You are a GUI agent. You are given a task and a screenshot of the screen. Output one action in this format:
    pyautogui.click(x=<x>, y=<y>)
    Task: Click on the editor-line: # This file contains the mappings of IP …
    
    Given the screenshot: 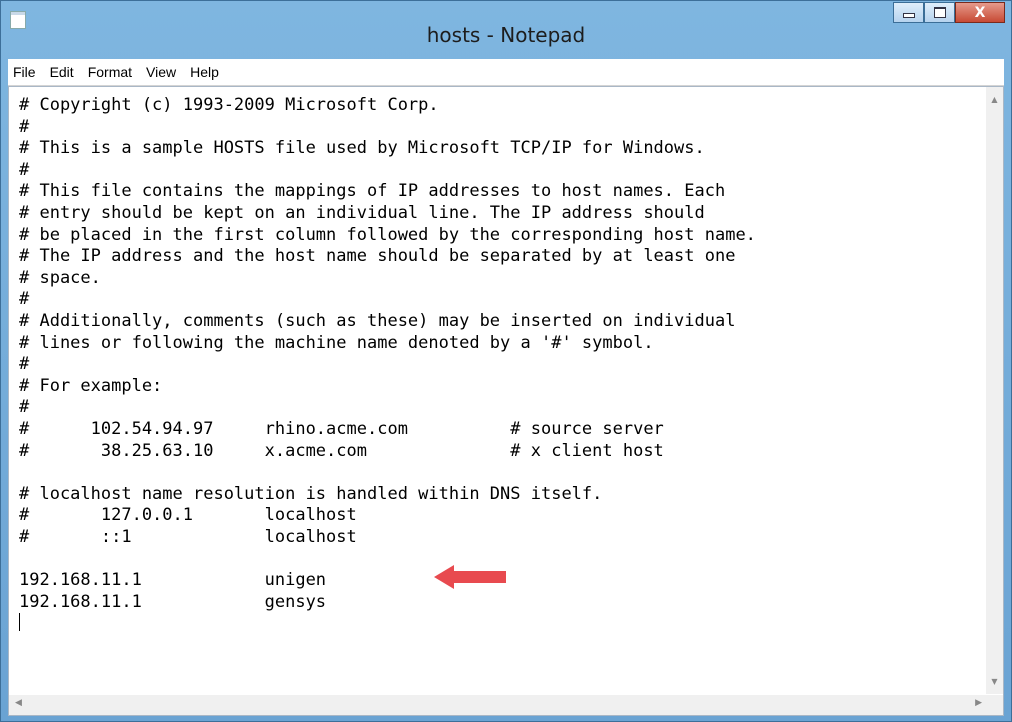 What is the action you would take?
    pyautogui.click(x=372, y=191)
    